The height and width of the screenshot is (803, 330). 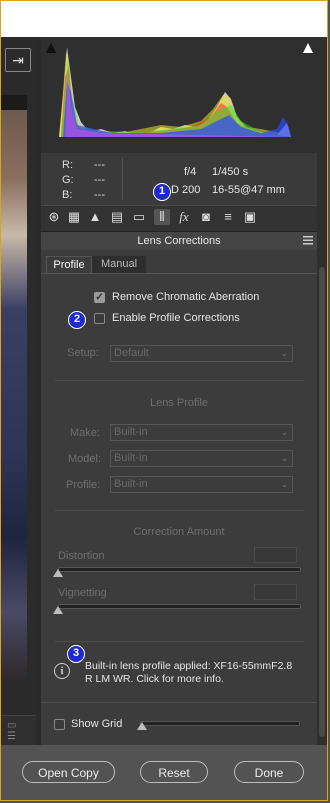 What do you see at coordinates (162, 192) in the screenshot?
I see `callout-marker: 1` at bounding box center [162, 192].